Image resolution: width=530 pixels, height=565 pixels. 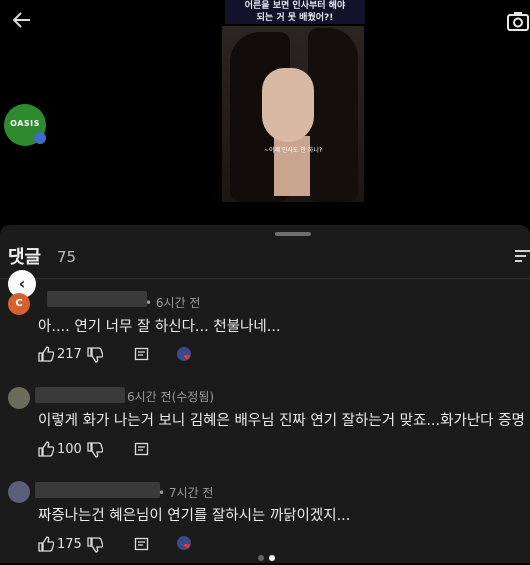 What do you see at coordinates (69, 354) in the screenshot?
I see `like-count: 217` at bounding box center [69, 354].